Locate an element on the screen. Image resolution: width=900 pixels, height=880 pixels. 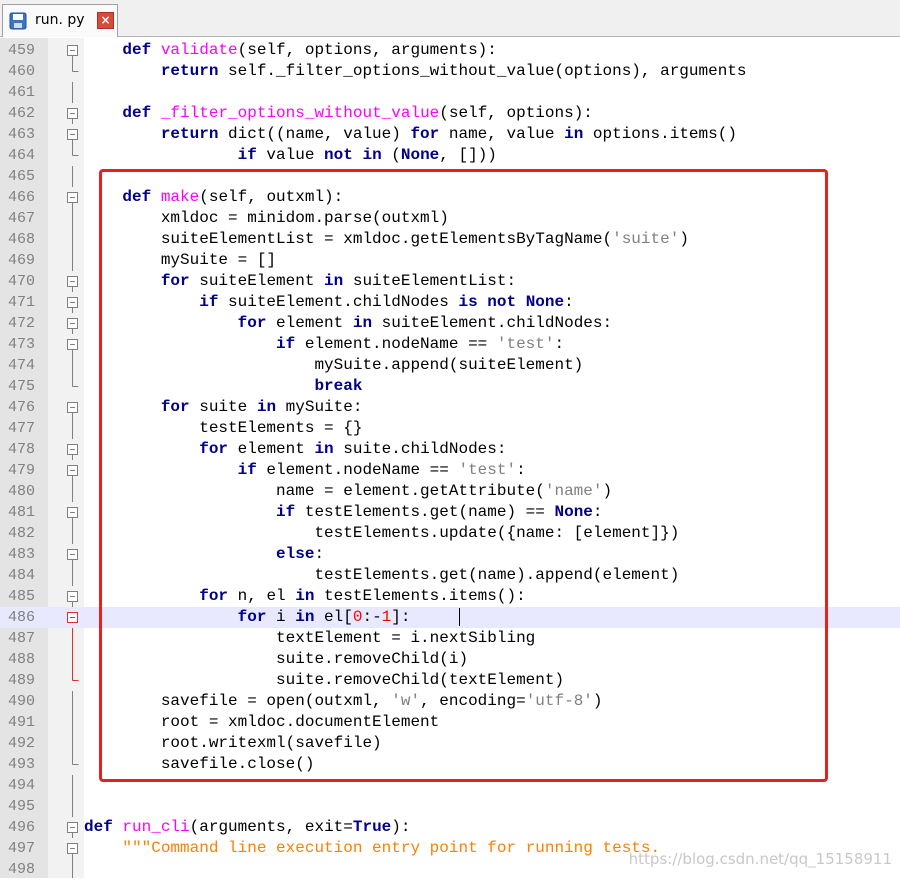
code-text: xmldoc = minidom.parse(outxml) is located at coordinates (266, 218).